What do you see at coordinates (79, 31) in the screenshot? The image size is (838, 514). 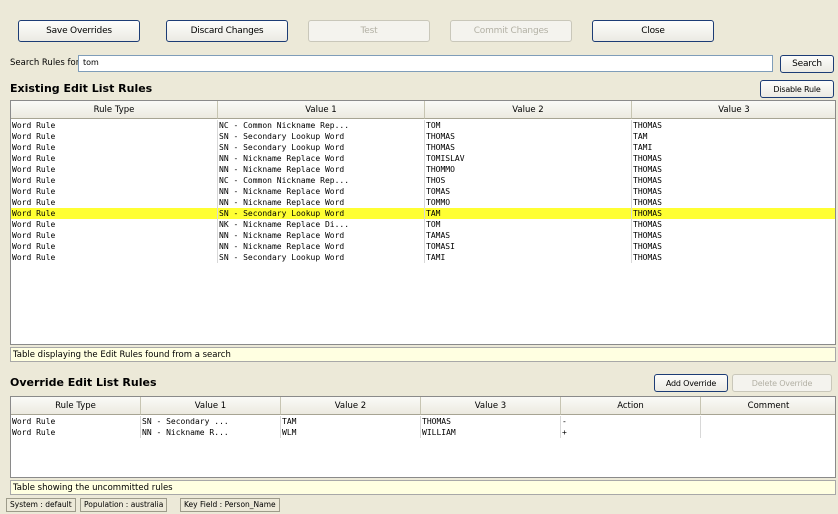 I see `save-overrides-button: Save Overrides` at bounding box center [79, 31].